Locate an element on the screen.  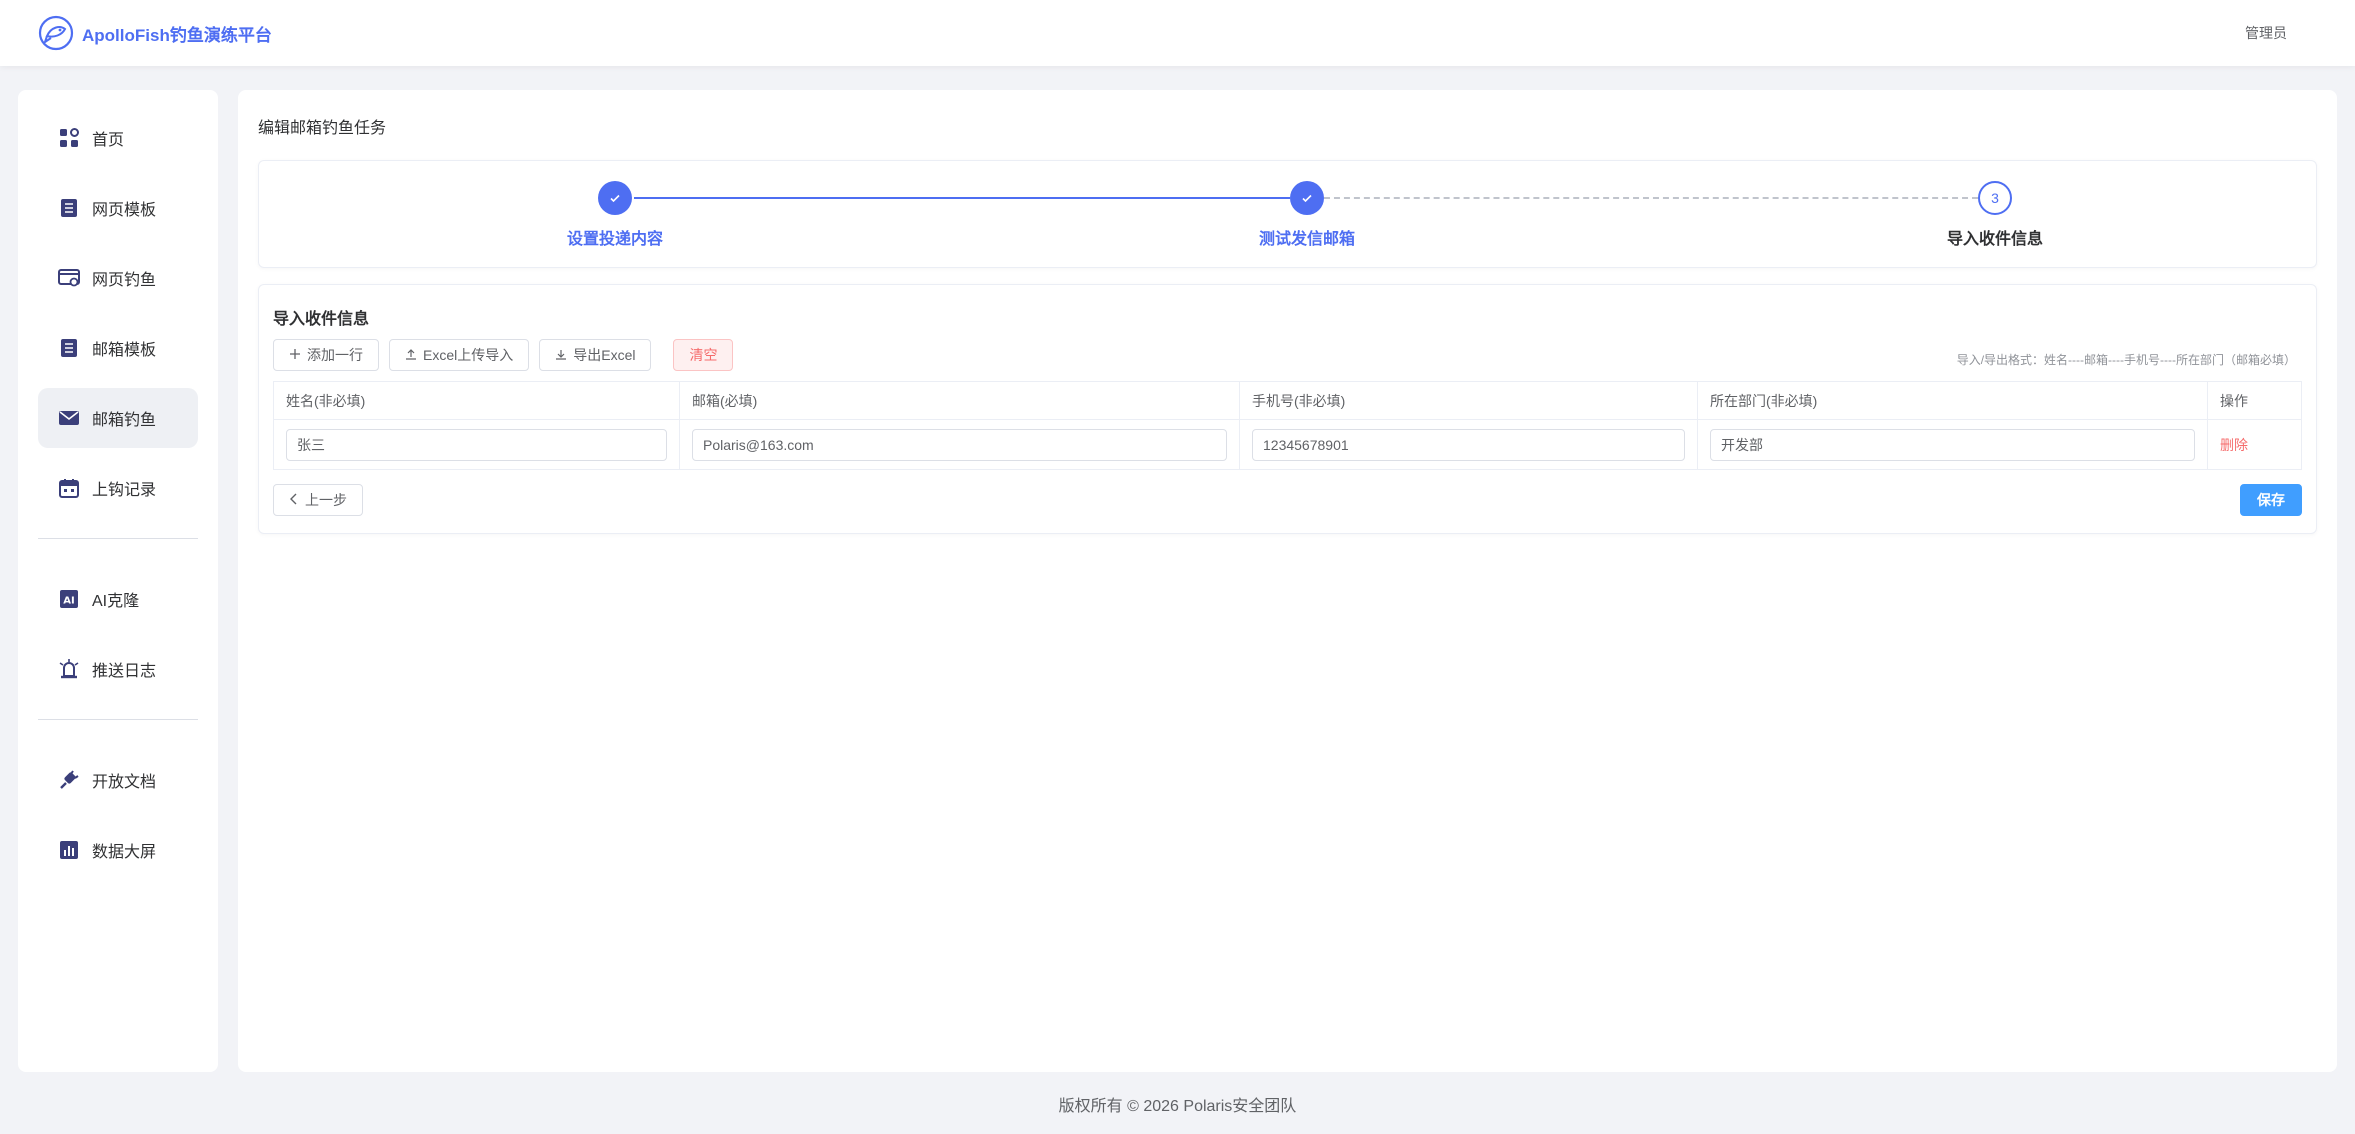
delete-row-link: 删除 is located at coordinates (2234, 445).